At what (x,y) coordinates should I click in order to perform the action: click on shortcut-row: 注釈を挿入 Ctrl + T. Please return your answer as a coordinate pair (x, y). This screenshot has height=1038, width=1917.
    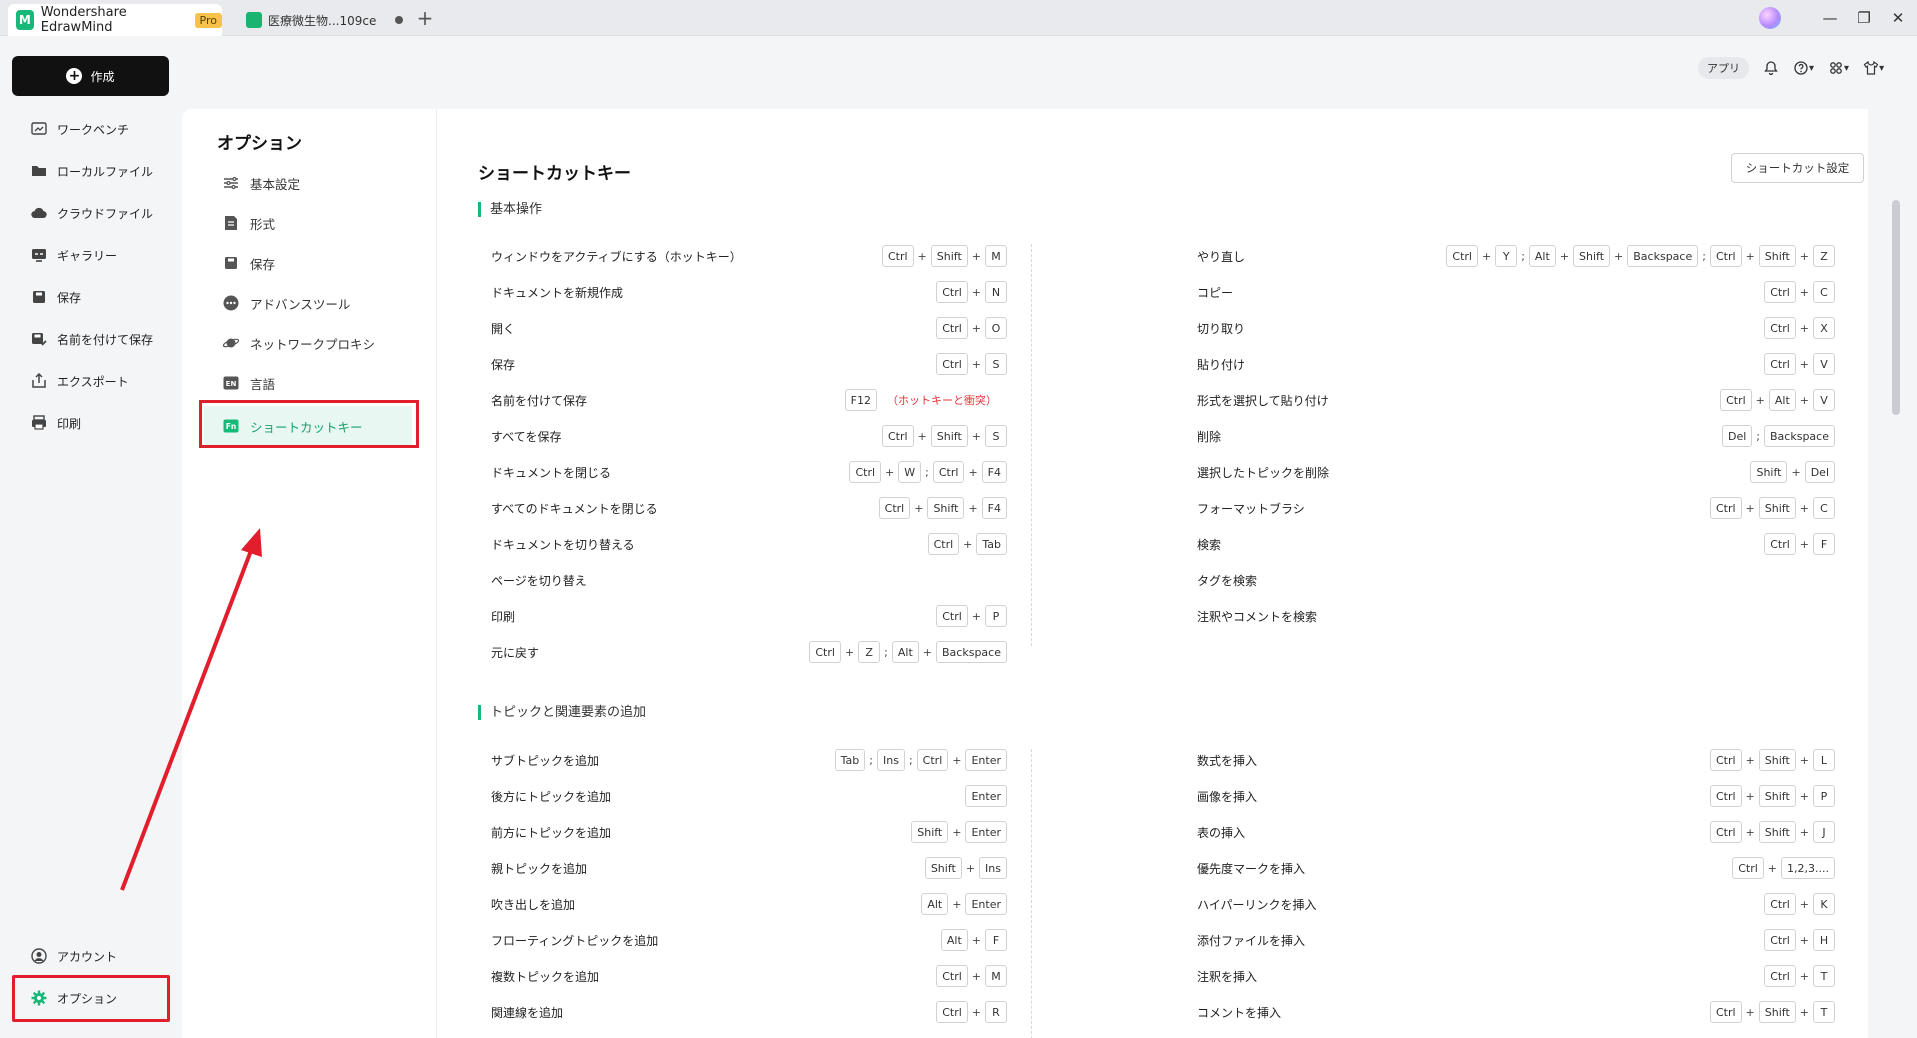
    Looking at the image, I should click on (1516, 976).